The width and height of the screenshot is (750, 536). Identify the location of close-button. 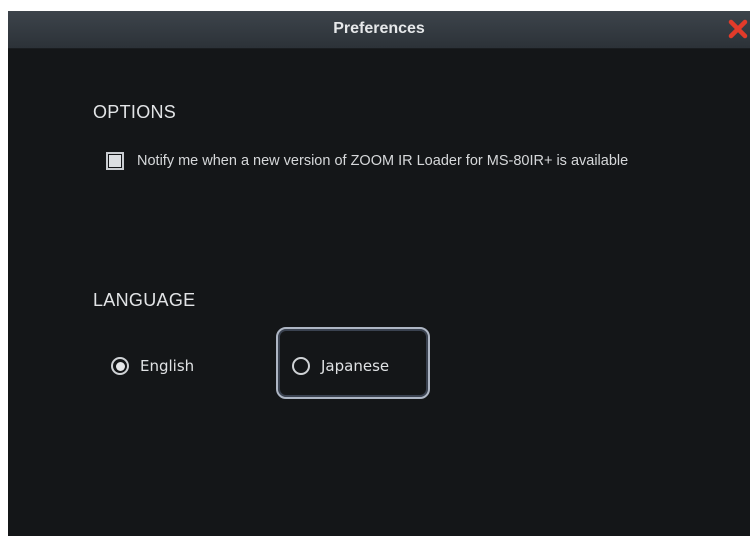
(738, 29).